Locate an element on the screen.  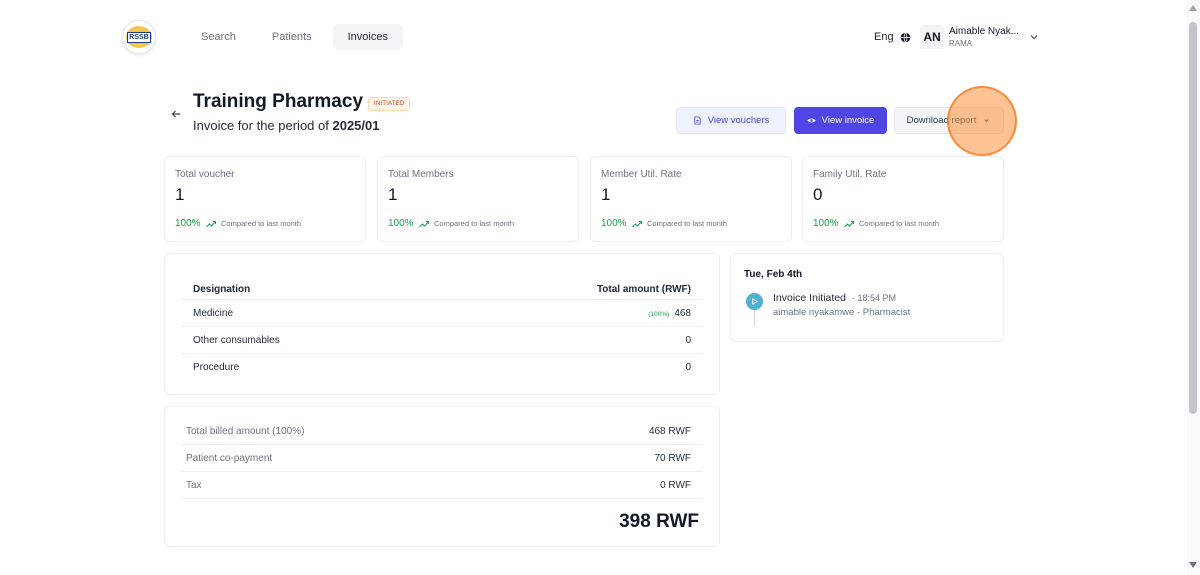
timeline-dot is located at coordinates (754, 301).